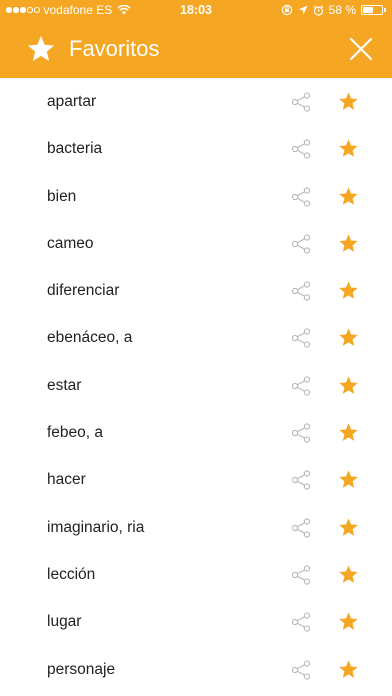 This screenshot has width=392, height=696. I want to click on battery-percent: 58 %, so click(342, 10).